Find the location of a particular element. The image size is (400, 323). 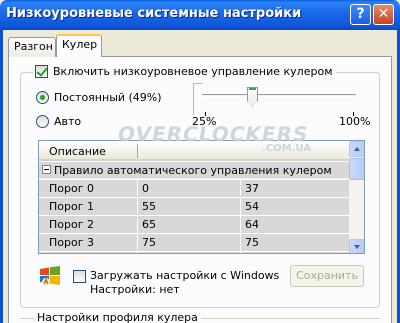

threshold-name: Порог 3 is located at coordinates (71, 242).